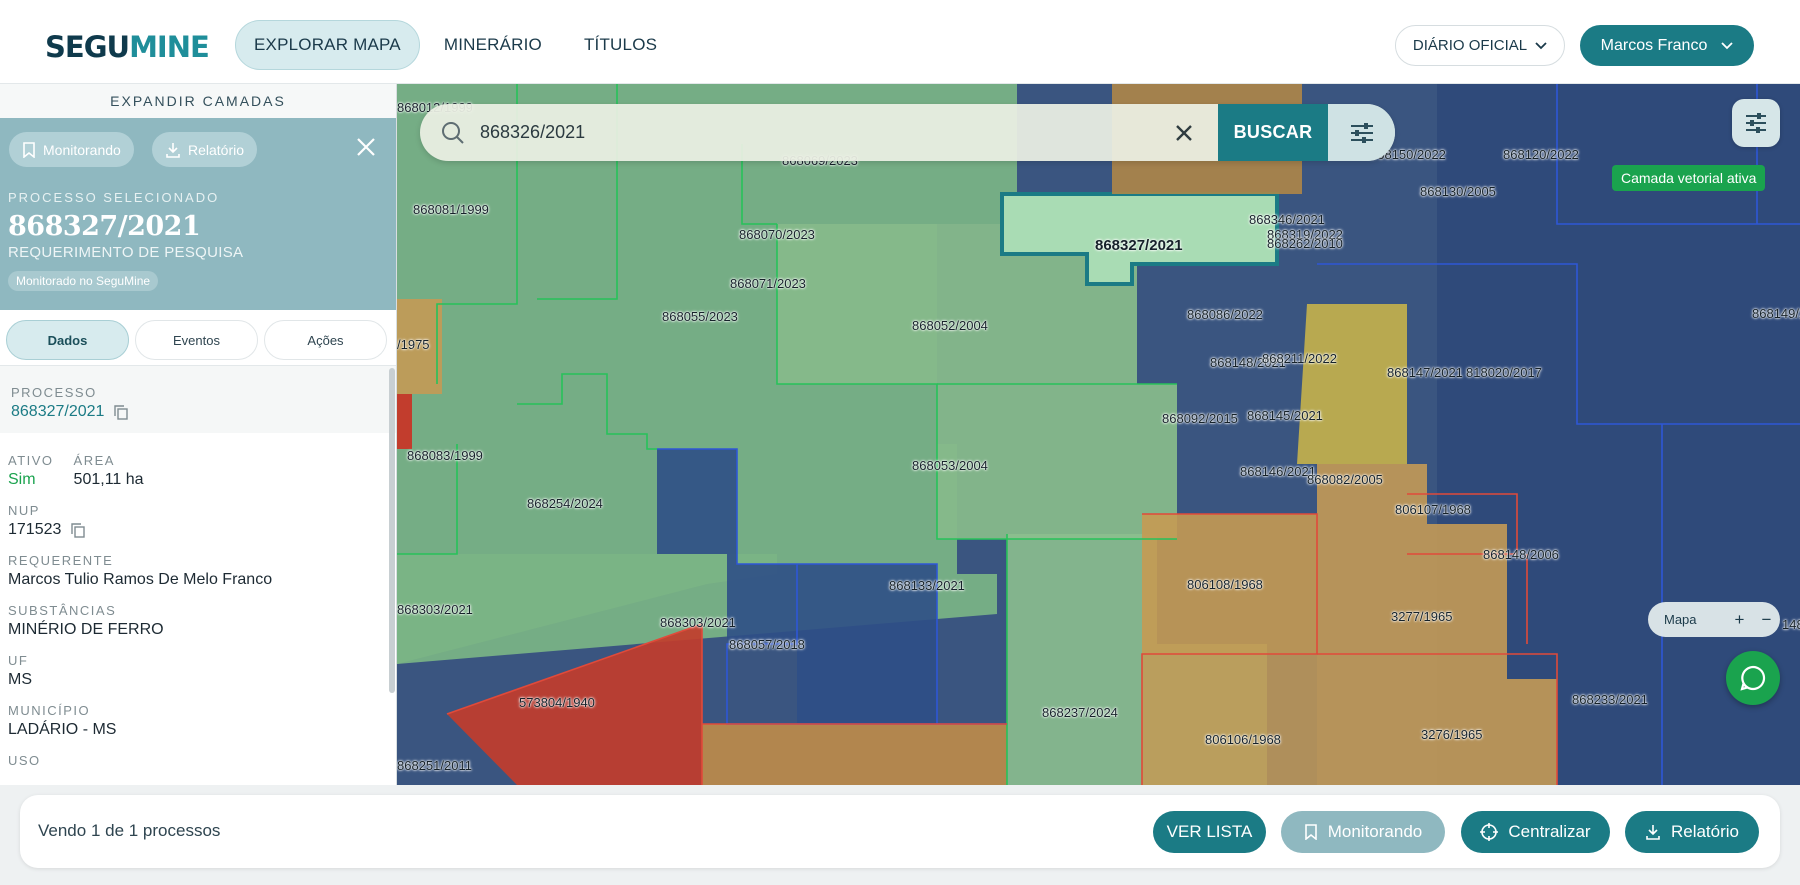 This screenshot has width=1800, height=885. What do you see at coordinates (1139, 245) in the screenshot?
I see `map-label-selected: 868327/2021` at bounding box center [1139, 245].